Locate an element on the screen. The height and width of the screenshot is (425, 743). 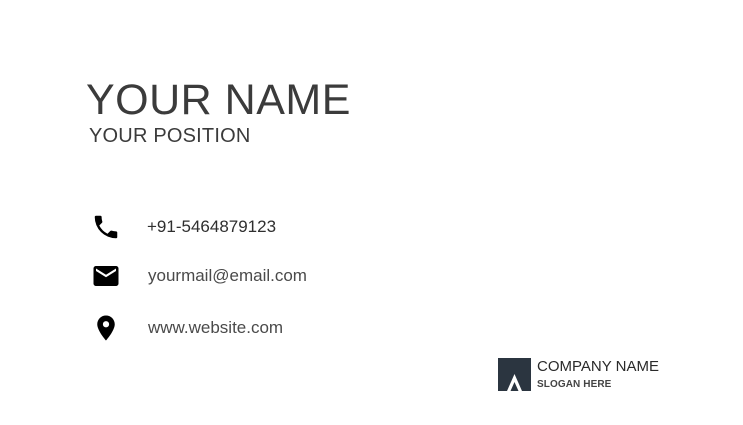
phone-number: +91-5464879123 is located at coordinates (212, 226).